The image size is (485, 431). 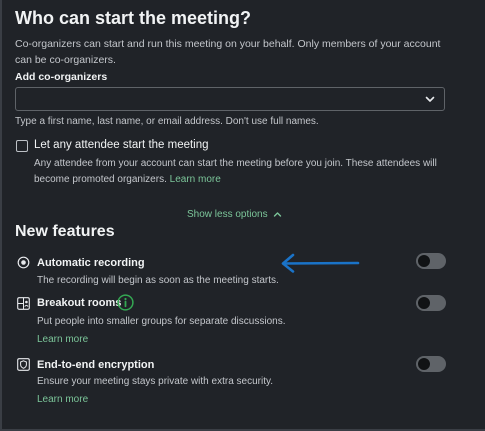 What do you see at coordinates (62, 399) in the screenshot?
I see `encryption-learn-more-link: Learn more` at bounding box center [62, 399].